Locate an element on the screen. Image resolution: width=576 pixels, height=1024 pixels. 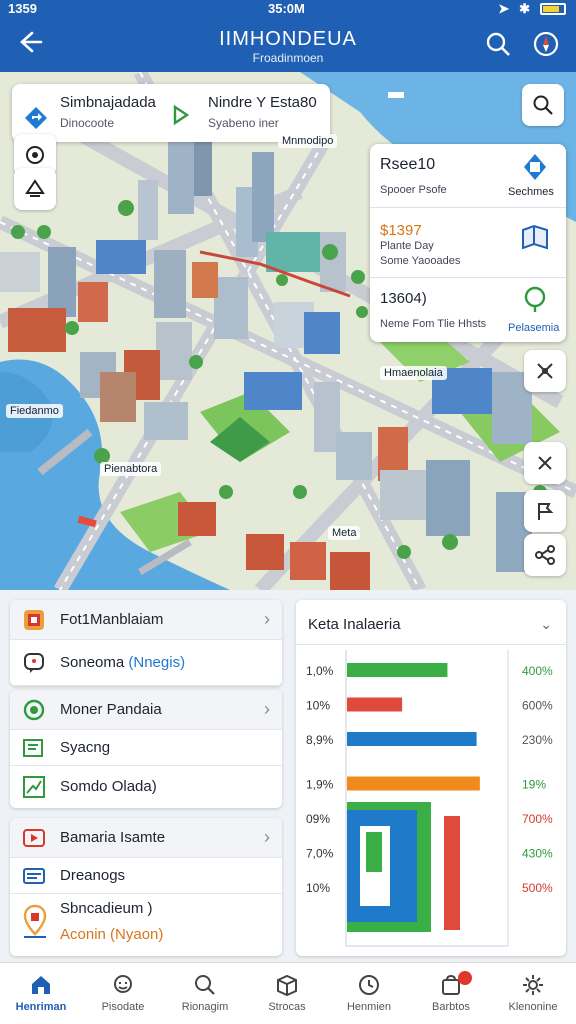
origin-subtitle: Dinocoote is located at coordinates (87, 123).